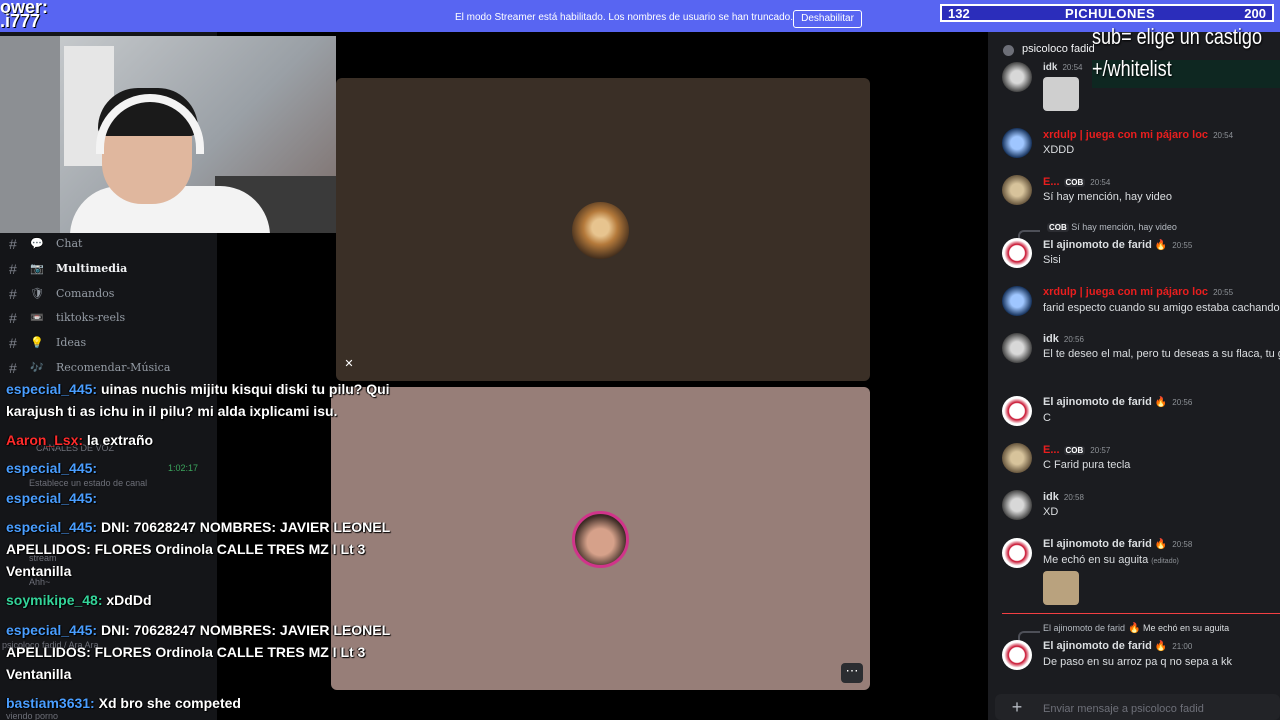 This screenshot has height=720, width=1280. What do you see at coordinates (37, 317) in the screenshot?
I see `channel-emoji-icon: 📼` at bounding box center [37, 317].